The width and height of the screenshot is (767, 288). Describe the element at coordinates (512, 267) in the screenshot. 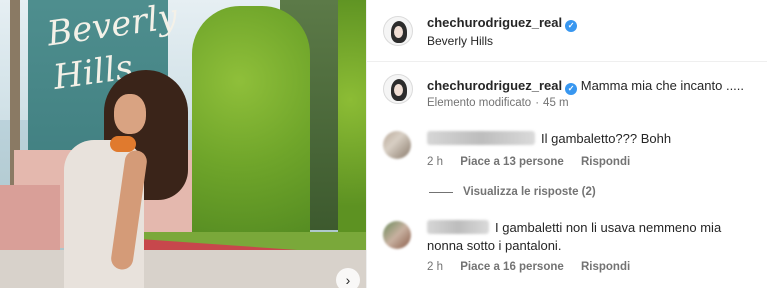

I see `comment-likes: Piace a 16 persone` at that location.